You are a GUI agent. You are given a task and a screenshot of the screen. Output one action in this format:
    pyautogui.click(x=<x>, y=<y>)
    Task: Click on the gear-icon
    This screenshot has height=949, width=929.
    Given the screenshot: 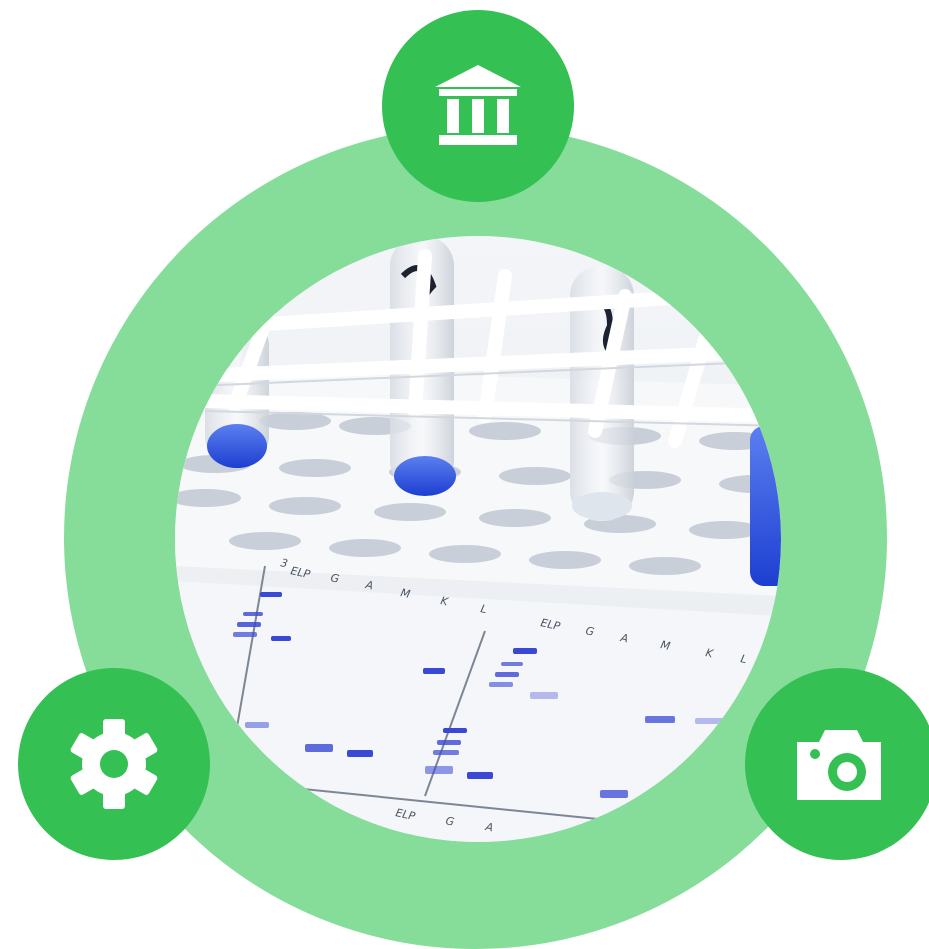 What is the action you would take?
    pyautogui.click(x=114, y=764)
    